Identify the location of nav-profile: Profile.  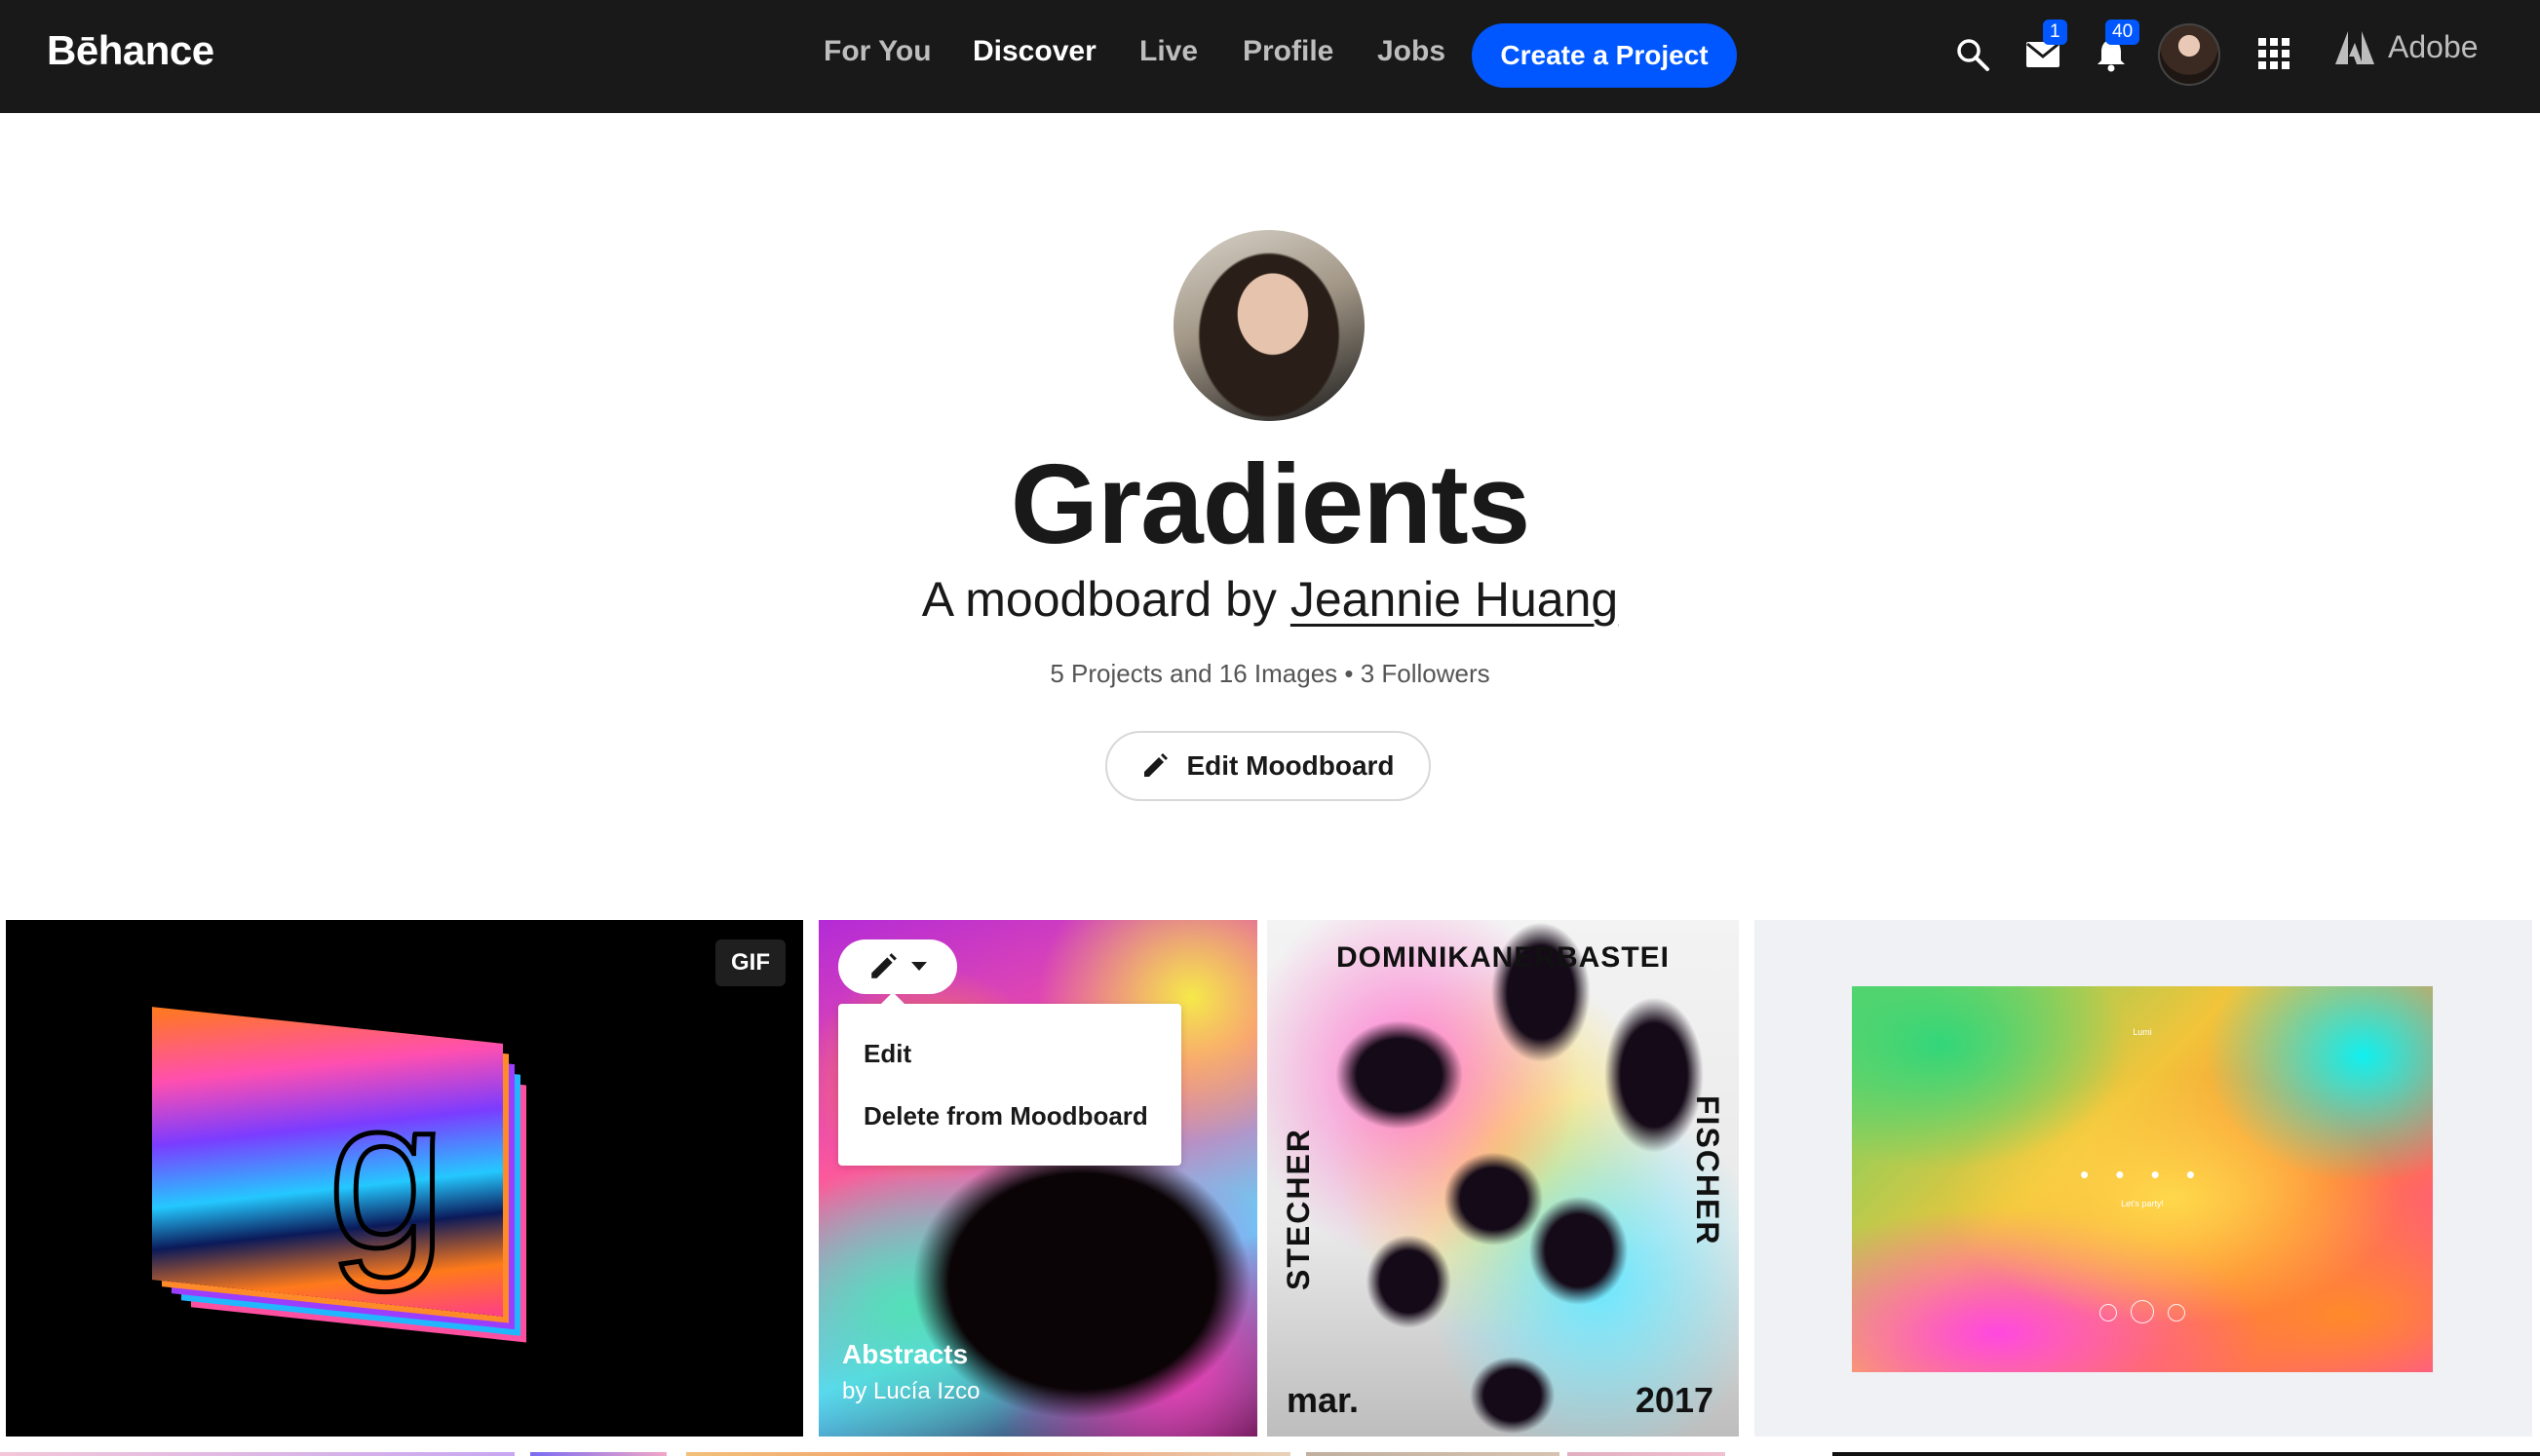
(1288, 51).